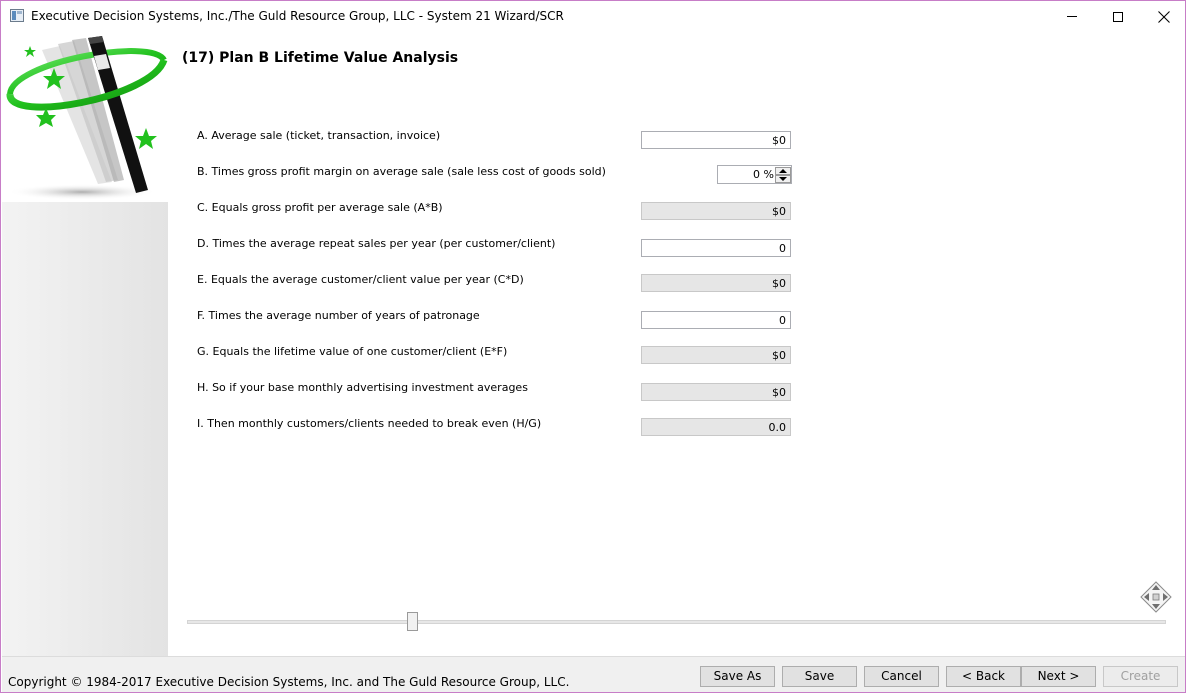 The width and height of the screenshot is (1186, 693). What do you see at coordinates (412, 621) in the screenshot?
I see `navigation-slider-thumb` at bounding box center [412, 621].